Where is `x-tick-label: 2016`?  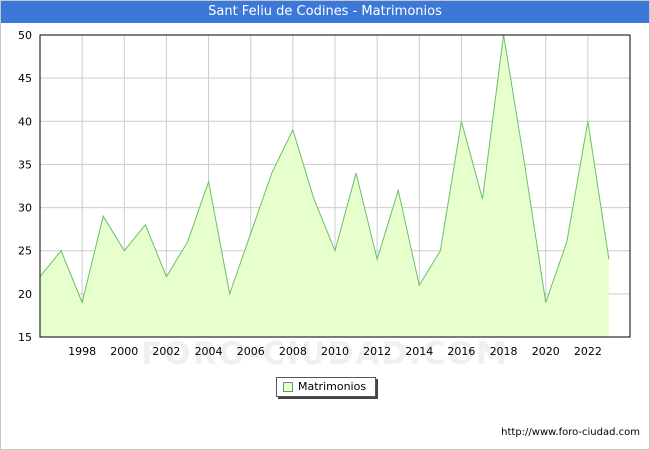 x-tick-label: 2016 is located at coordinates (461, 351).